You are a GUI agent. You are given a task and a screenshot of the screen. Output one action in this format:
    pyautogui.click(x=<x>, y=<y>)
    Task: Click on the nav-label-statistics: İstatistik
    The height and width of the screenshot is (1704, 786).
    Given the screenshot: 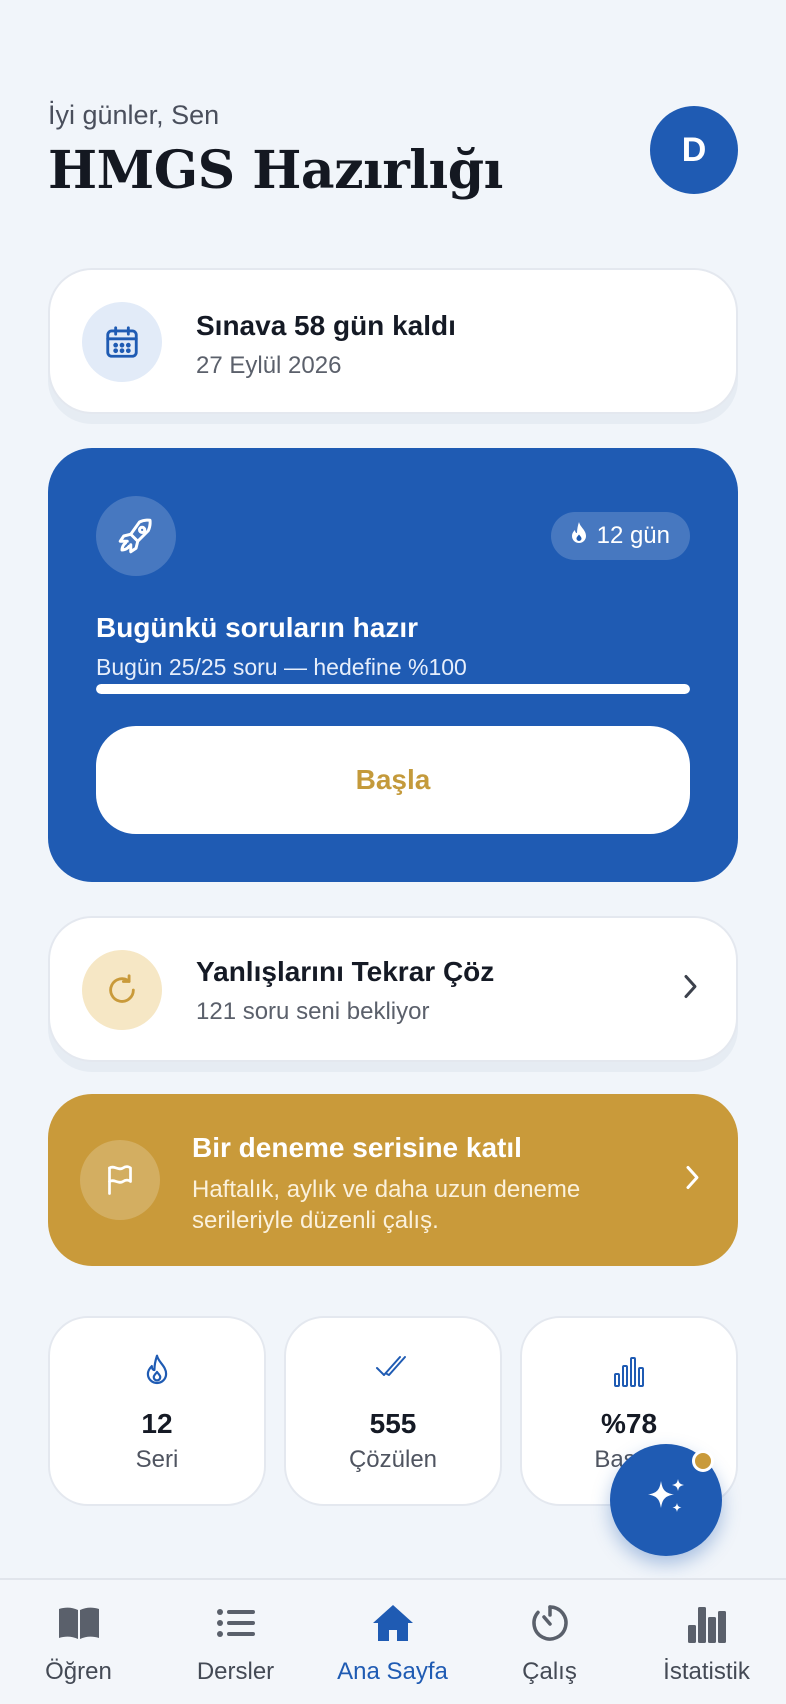 What is the action you would take?
    pyautogui.click(x=706, y=1671)
    